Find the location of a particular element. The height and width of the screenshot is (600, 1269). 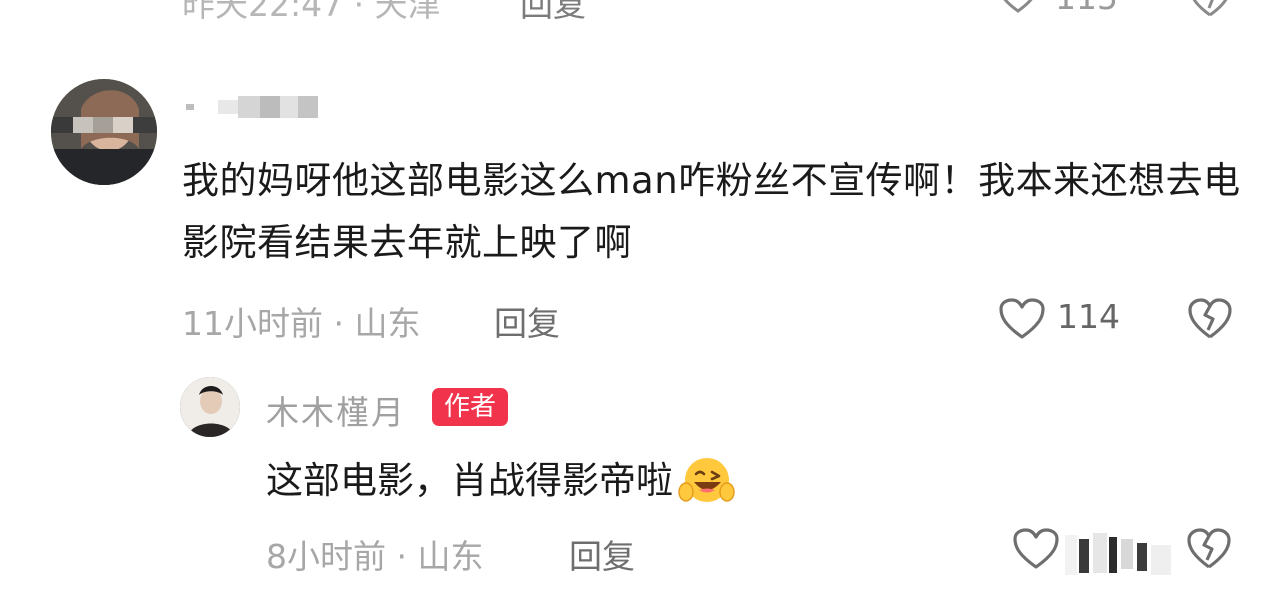

watermark-overlay is located at coordinates (1120, 557).